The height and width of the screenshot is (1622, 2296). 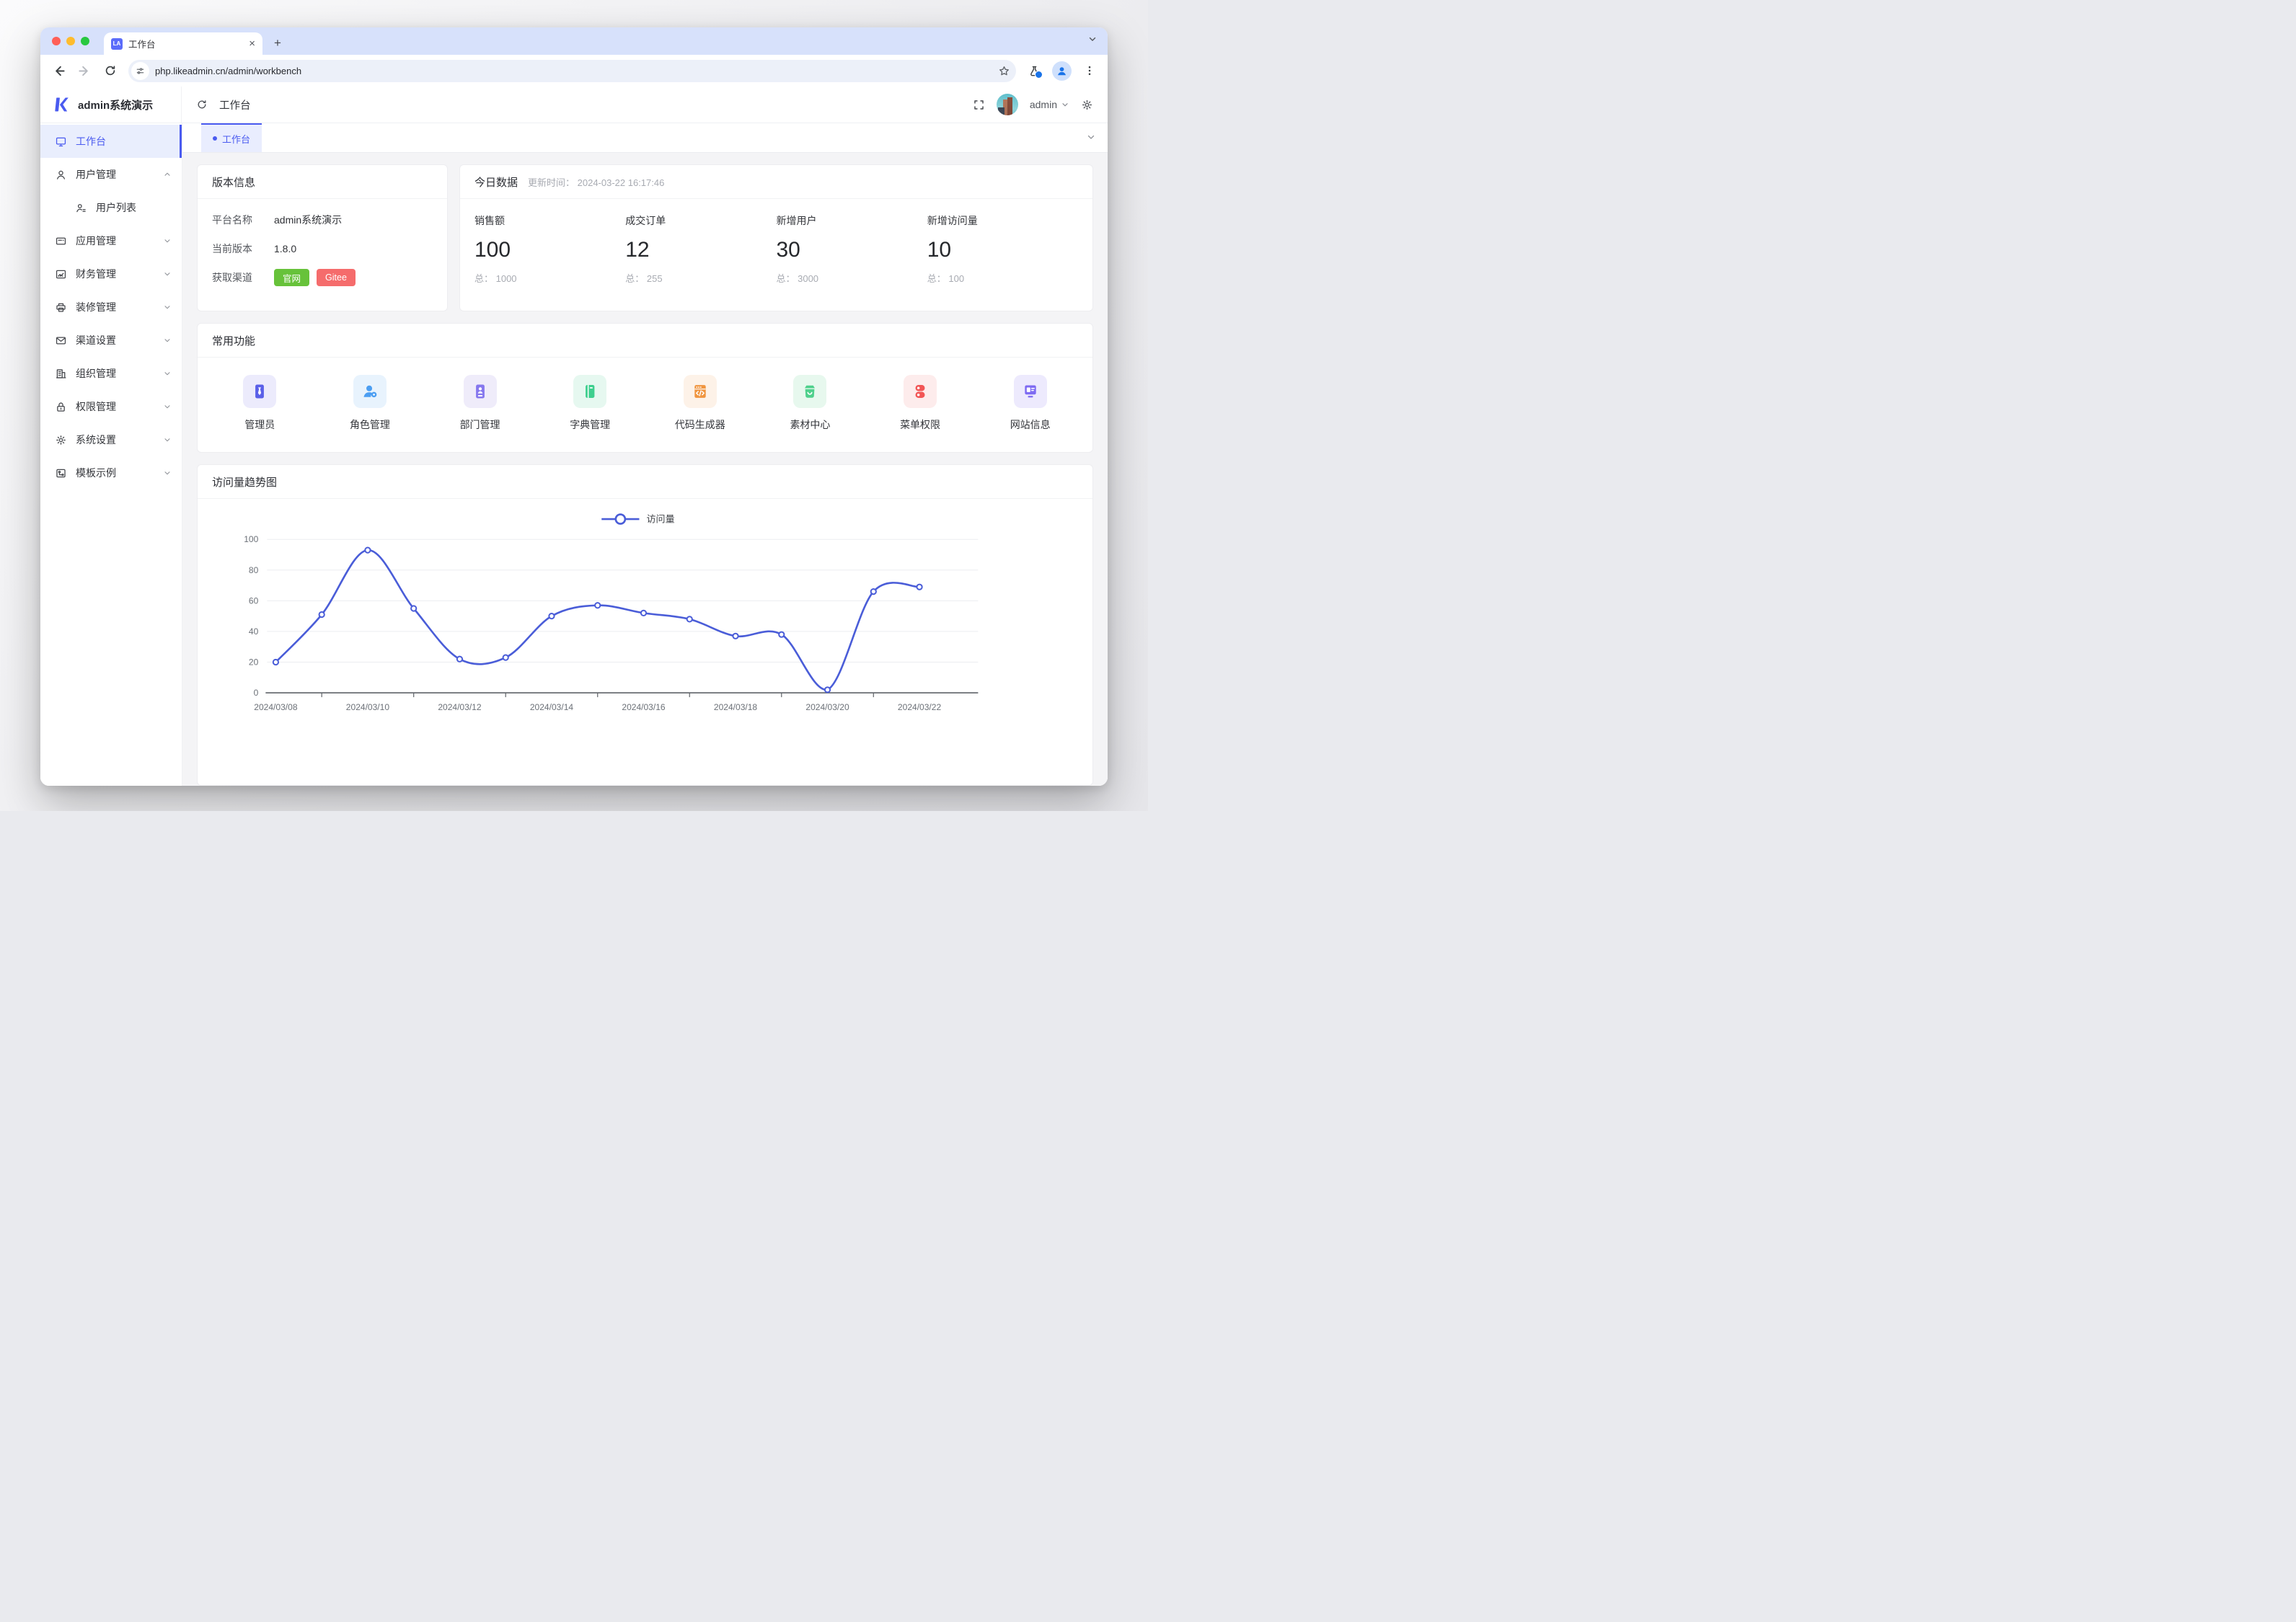 I want to click on sidebar-item-label: 权限管理, so click(x=96, y=406).